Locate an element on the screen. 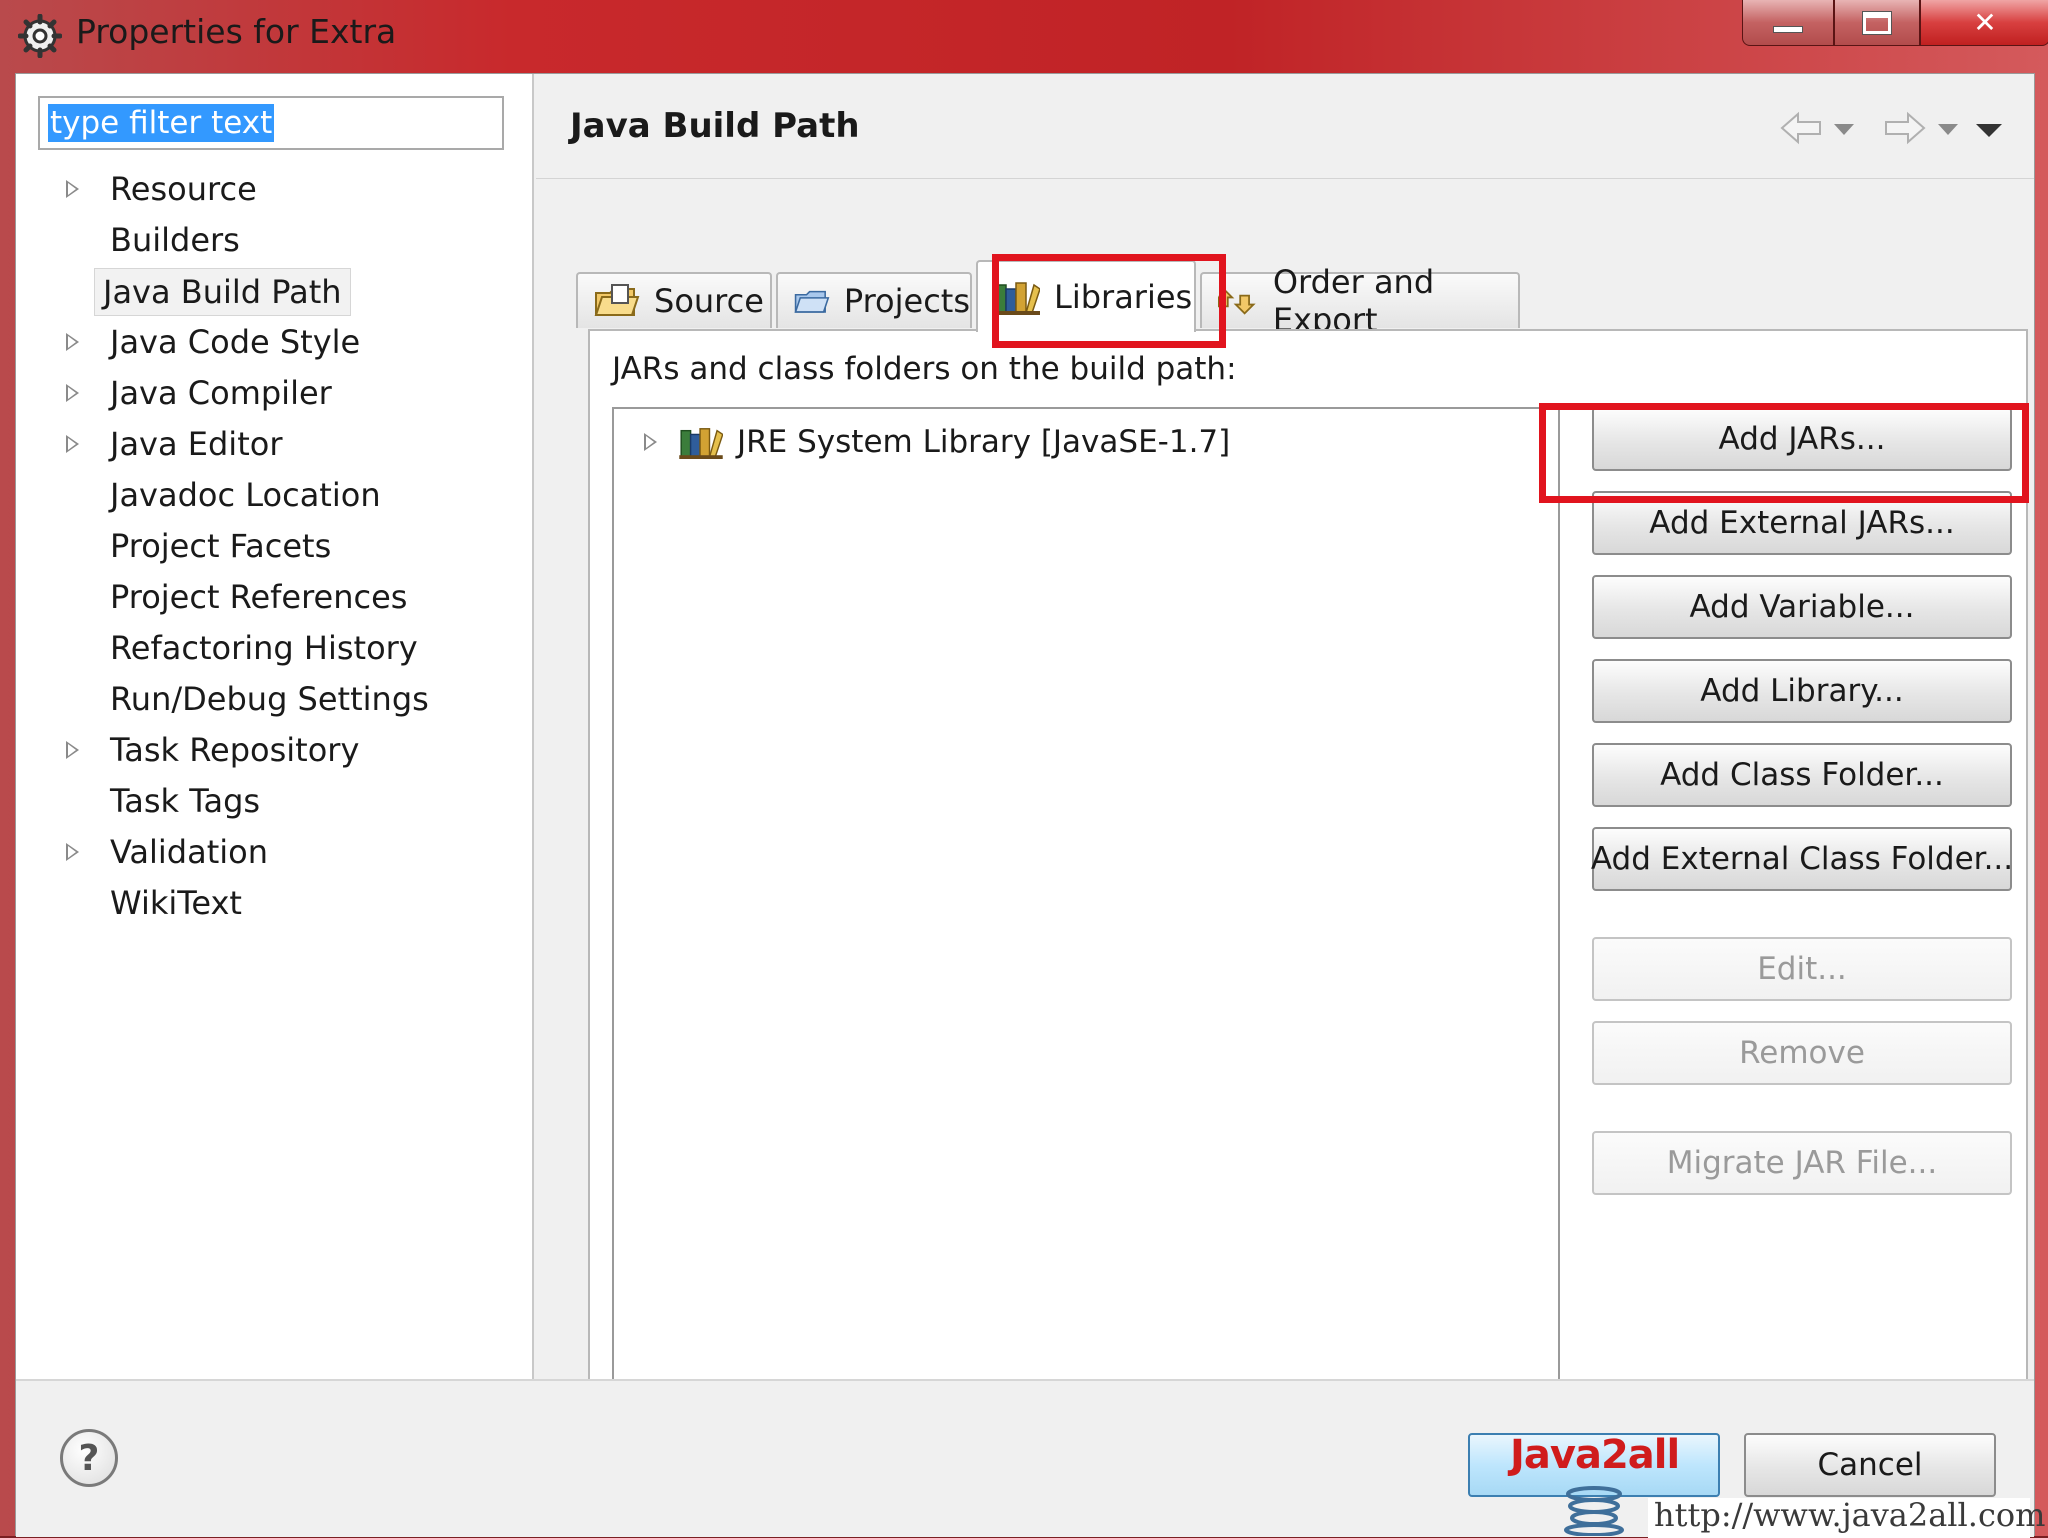 The height and width of the screenshot is (1538, 2048). tree-item: Refactoring History is located at coordinates (264, 649).